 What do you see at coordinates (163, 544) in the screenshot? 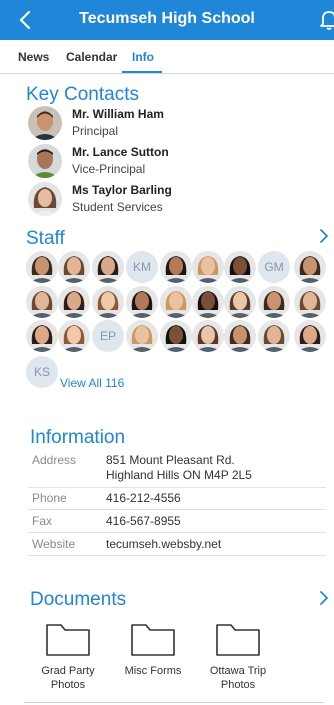
I see `website-value: tecumseh.websby.net` at bounding box center [163, 544].